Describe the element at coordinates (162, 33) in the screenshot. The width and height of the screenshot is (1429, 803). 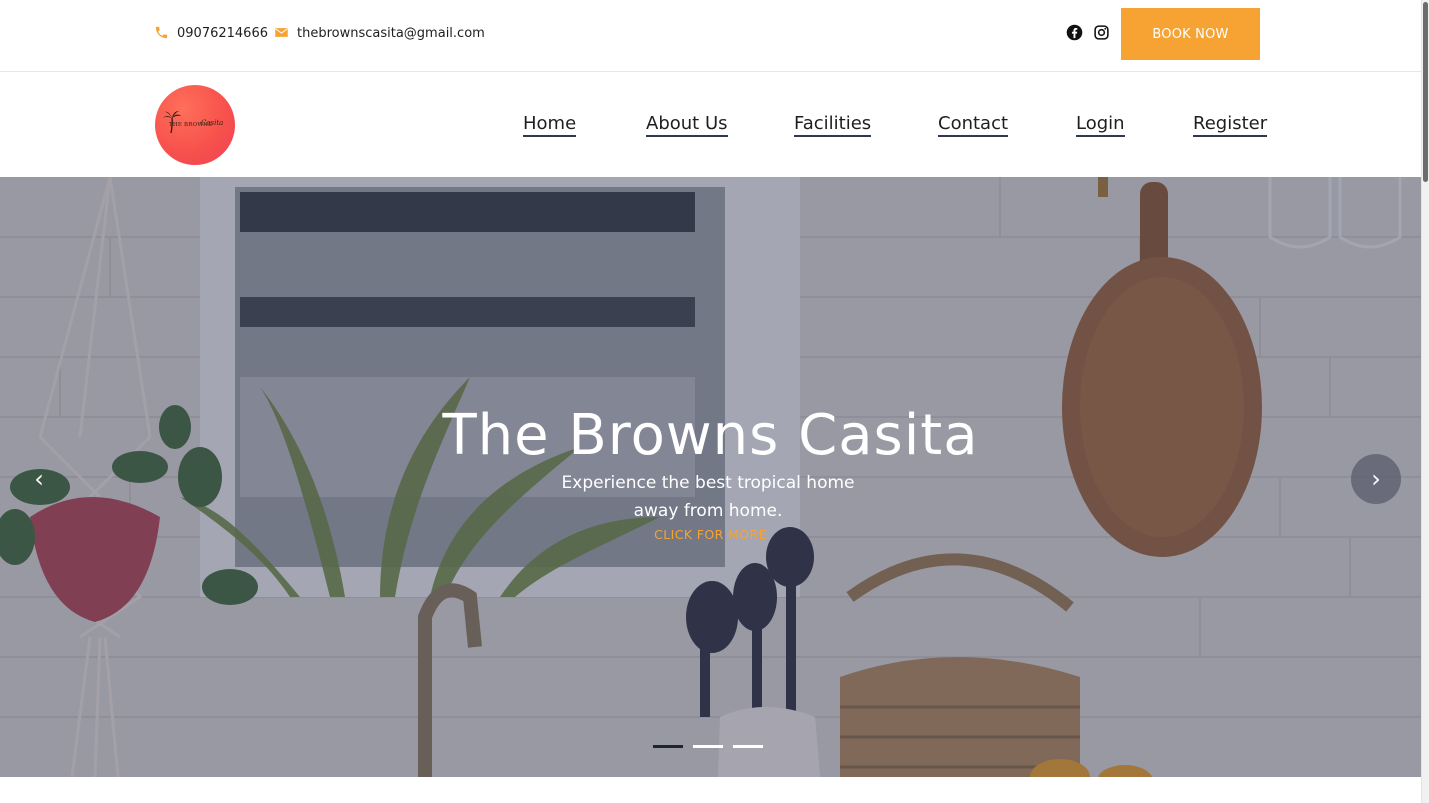
I see `phone-icon` at that location.